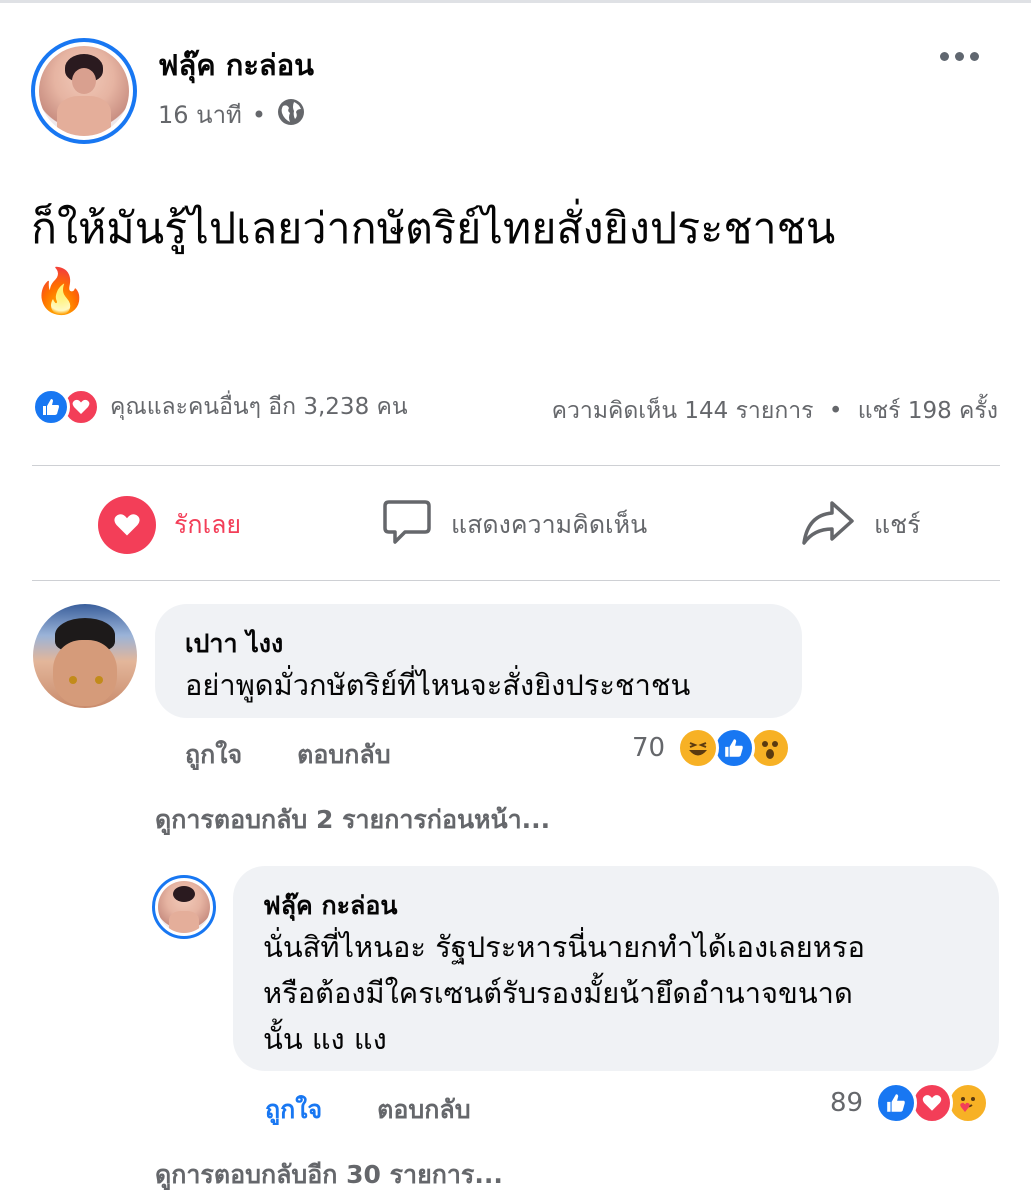 This screenshot has width=1031, height=1200. Describe the element at coordinates (847, 1103) in the screenshot. I see `reply-reaction-count: 89` at that location.